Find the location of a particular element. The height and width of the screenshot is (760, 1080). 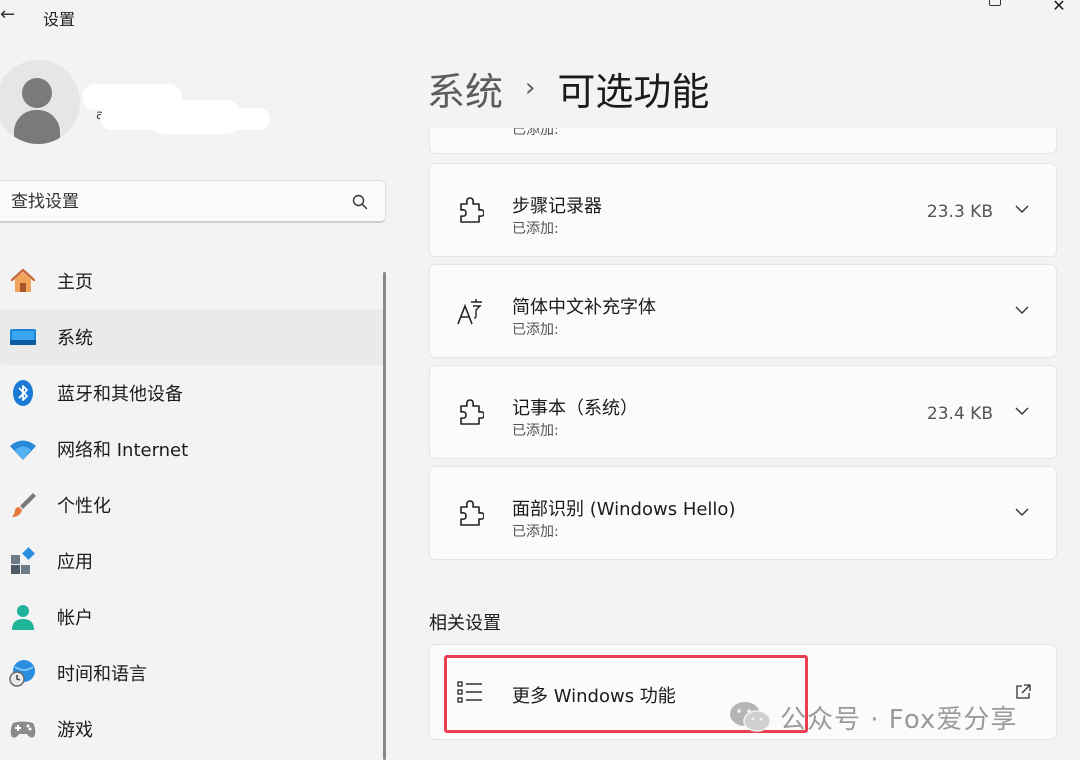

sidebar-item-personalization: 个性化 is located at coordinates (193, 505).